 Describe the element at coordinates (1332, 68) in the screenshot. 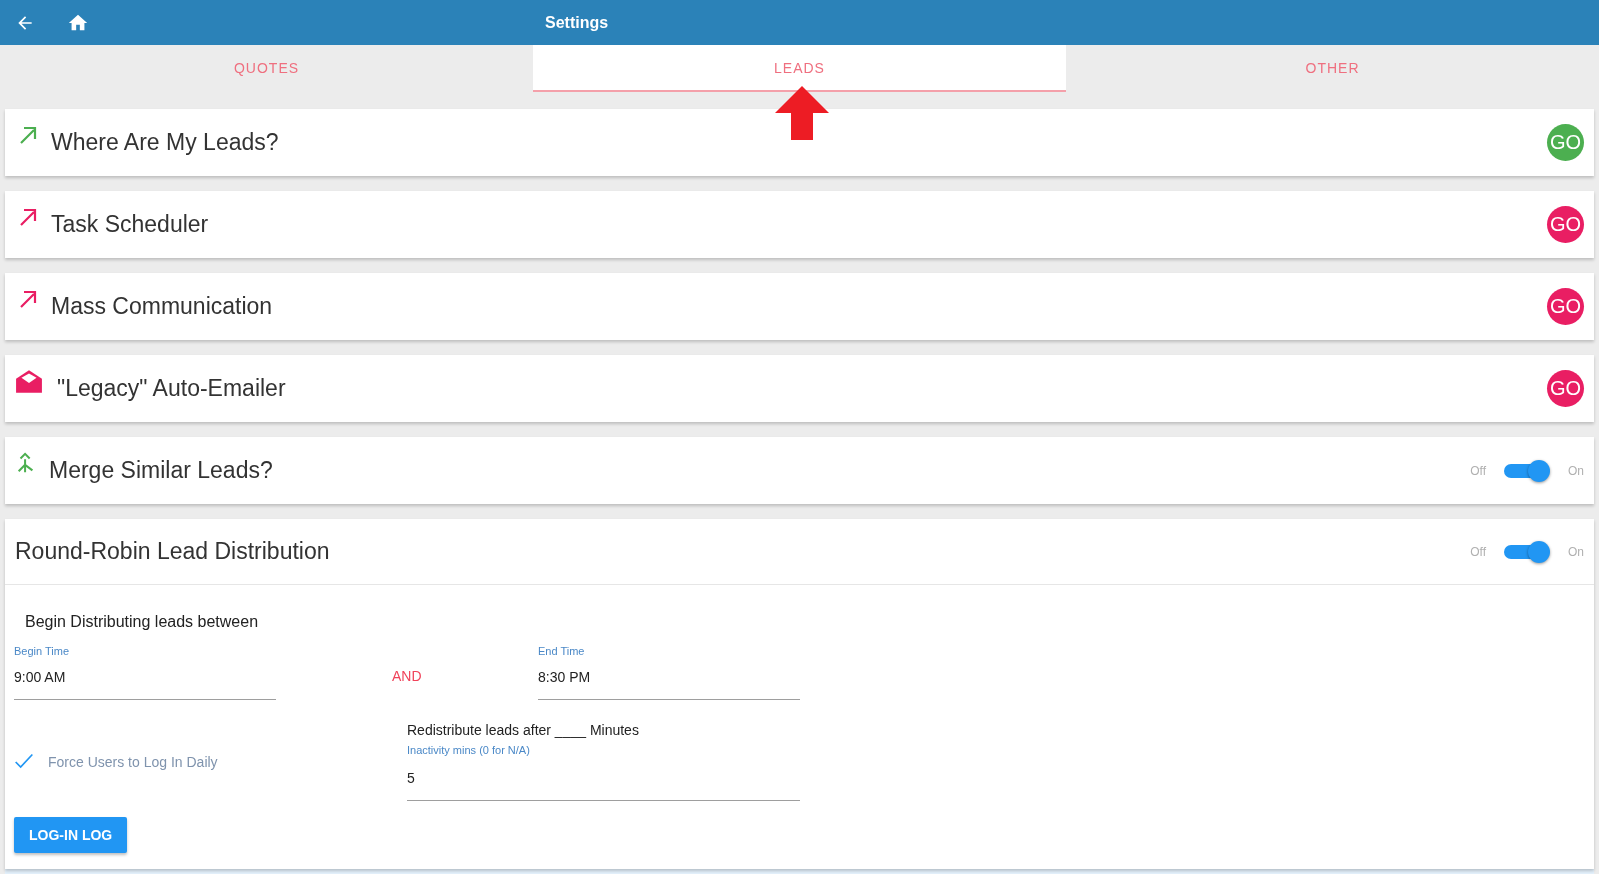

I see `tab: OTHER` at that location.